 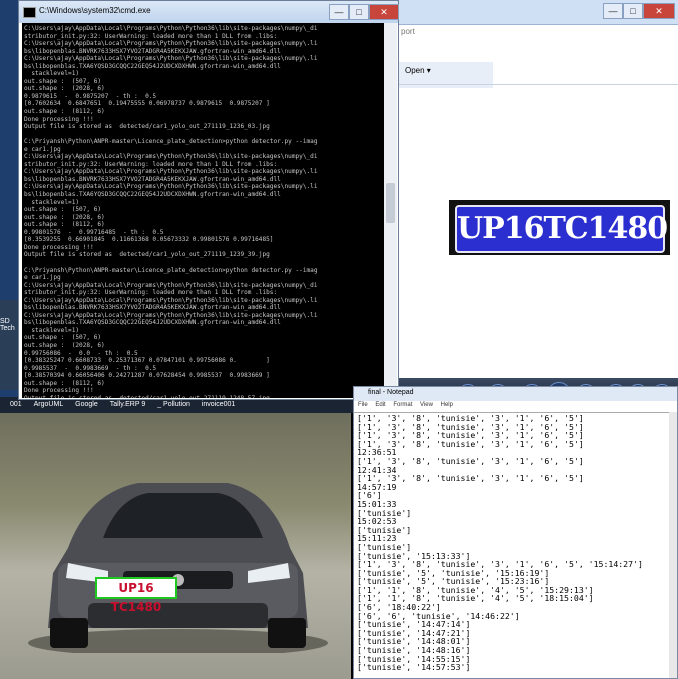 What do you see at coordinates (9, 345) in the screenshot?
I see `desktop-icons-strip: SD Tech` at bounding box center [9, 345].